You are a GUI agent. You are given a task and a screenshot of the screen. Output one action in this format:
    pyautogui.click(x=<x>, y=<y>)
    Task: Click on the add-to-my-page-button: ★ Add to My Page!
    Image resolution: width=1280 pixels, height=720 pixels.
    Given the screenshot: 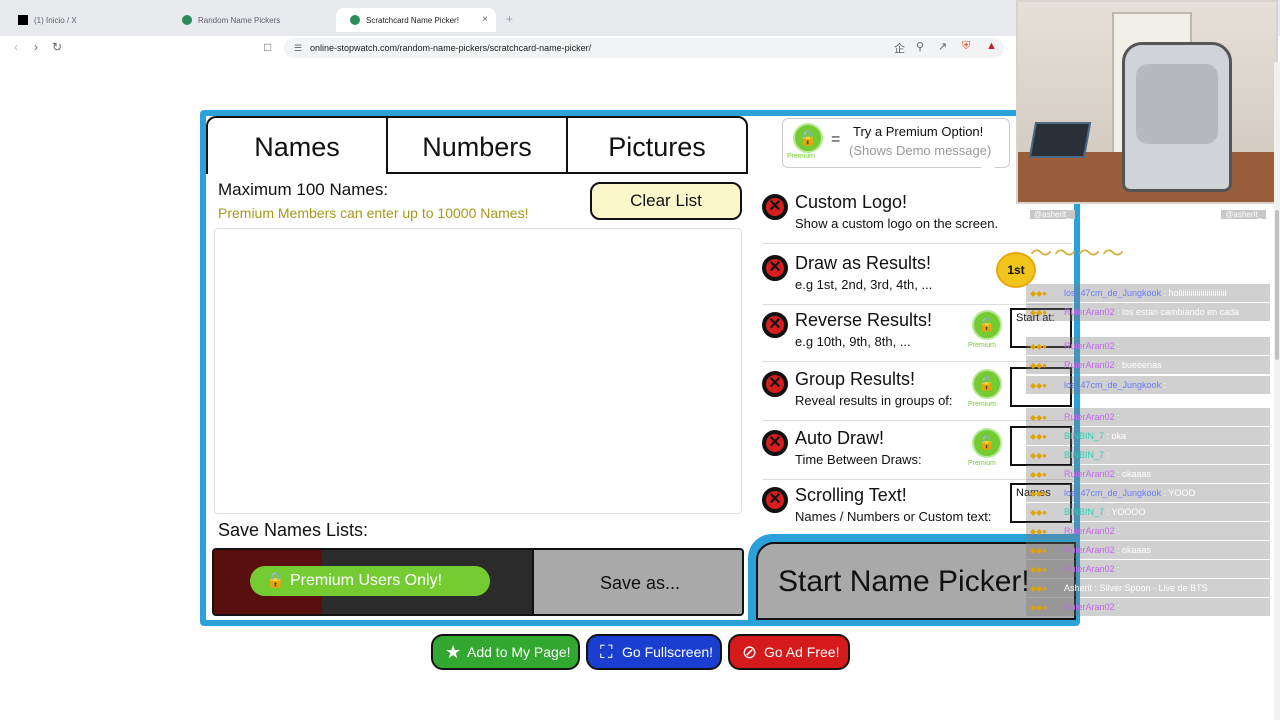 What is the action you would take?
    pyautogui.click(x=505, y=652)
    